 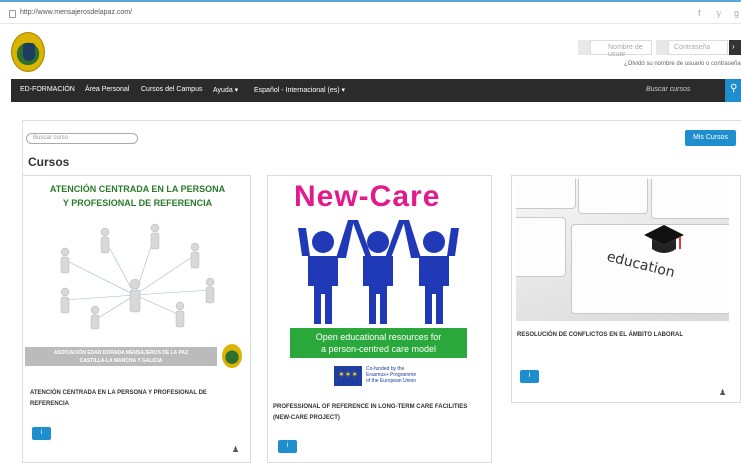 What do you see at coordinates (367, 196) in the screenshot?
I see `newcare-logo-text: New-Care` at bounding box center [367, 196].